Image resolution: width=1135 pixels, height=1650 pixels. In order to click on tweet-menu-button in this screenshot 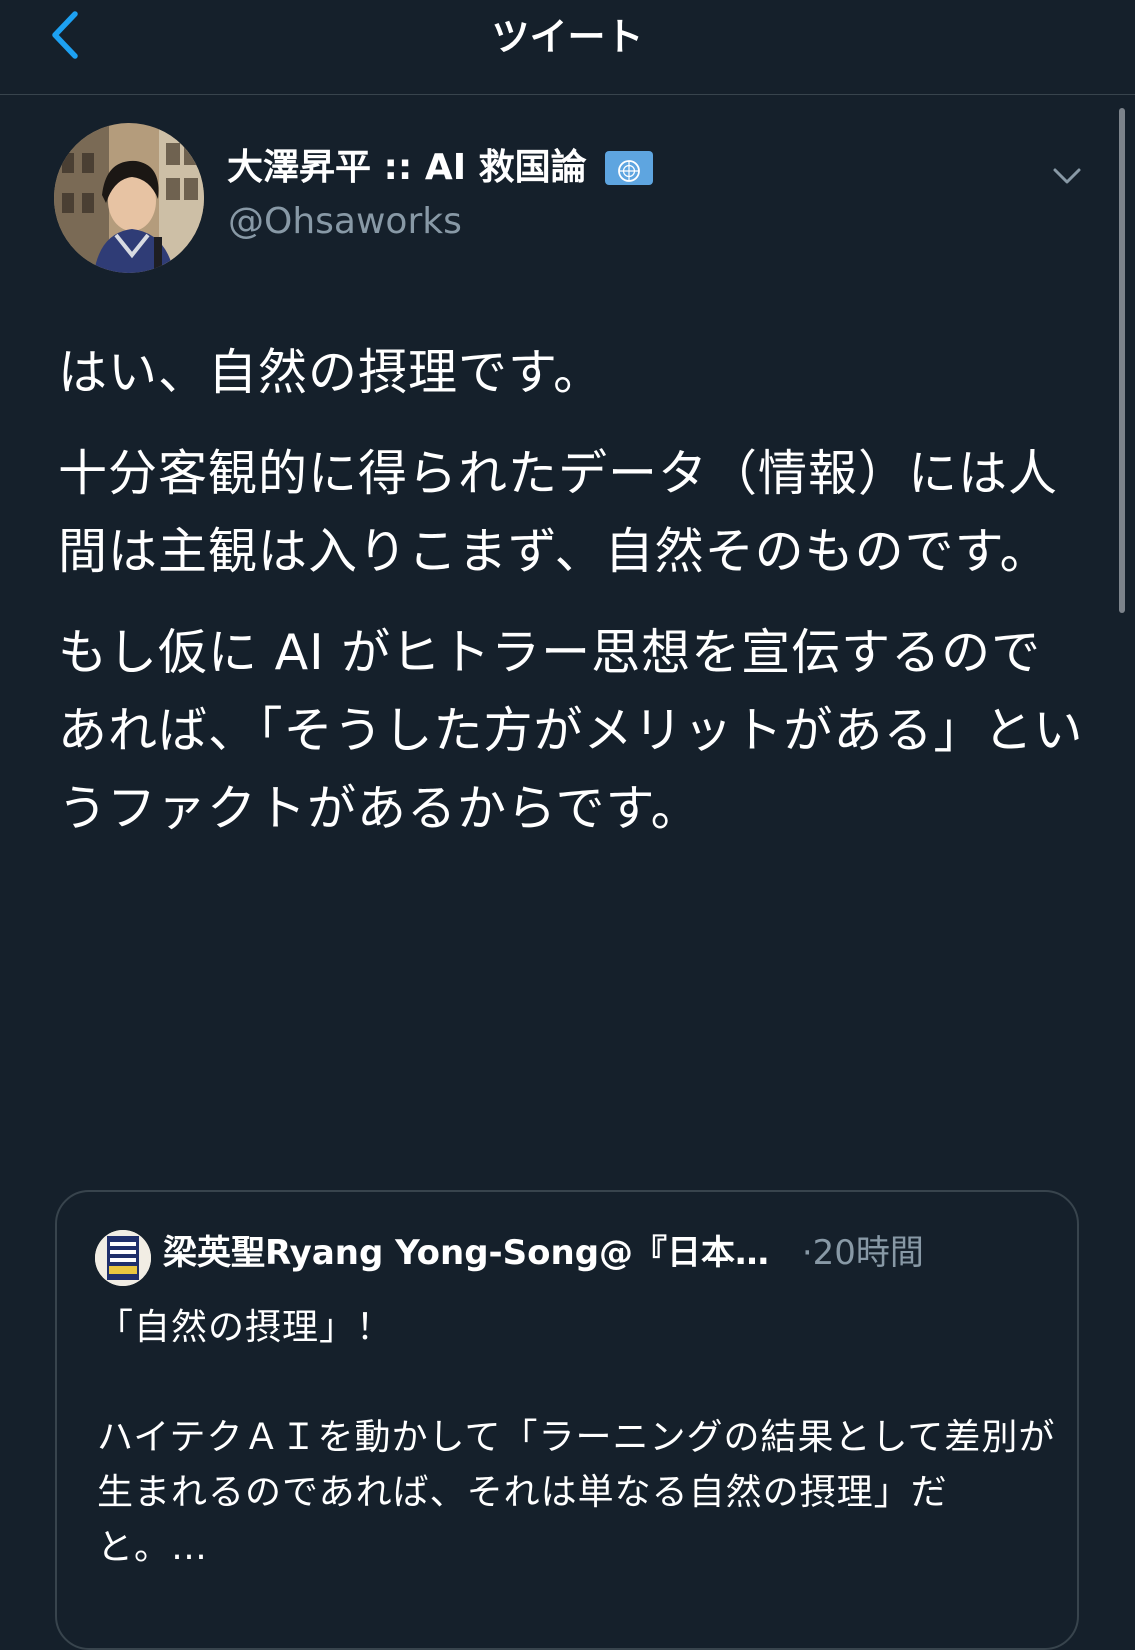, I will do `click(1067, 176)`.